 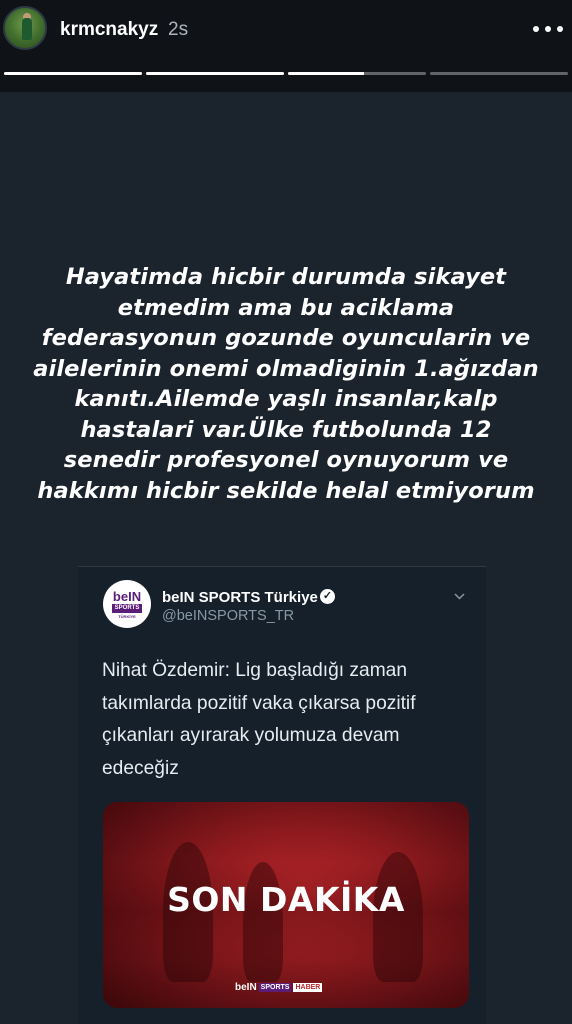 I want to click on bein-logo-sub: TÜRKİYE, so click(x=127, y=616).